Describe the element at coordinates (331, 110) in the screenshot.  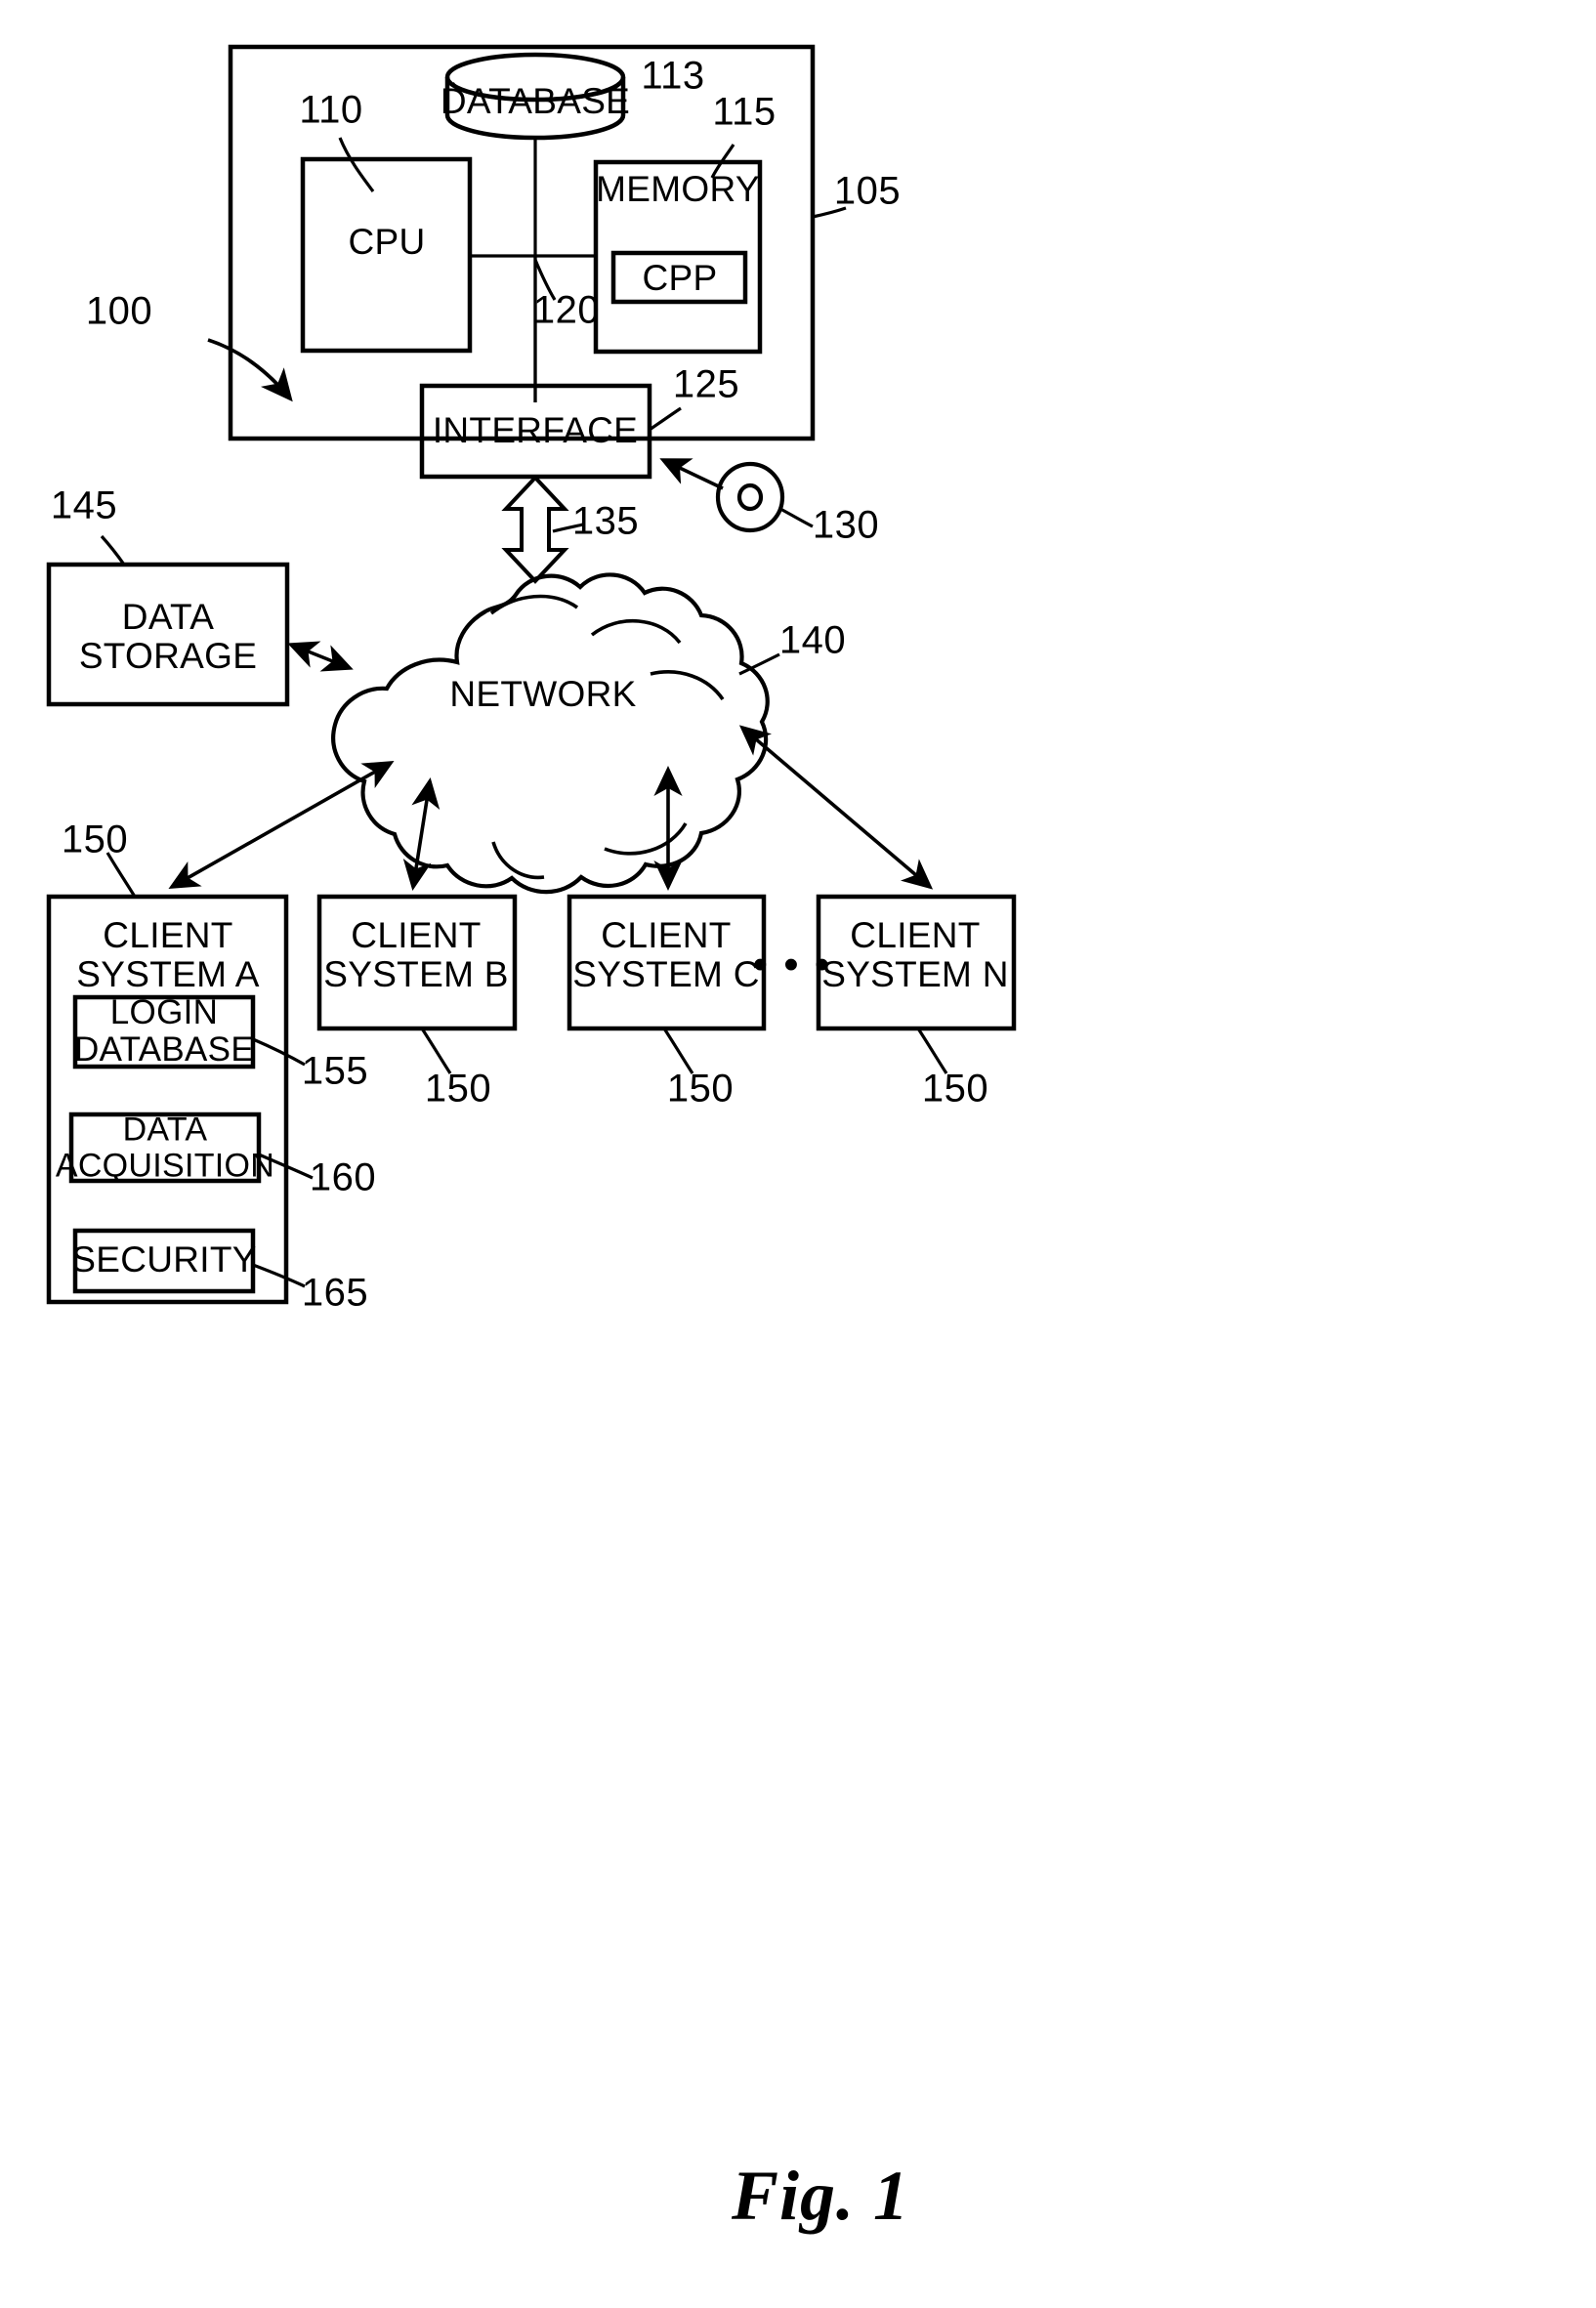
I see `ref-number-110: 110` at that location.